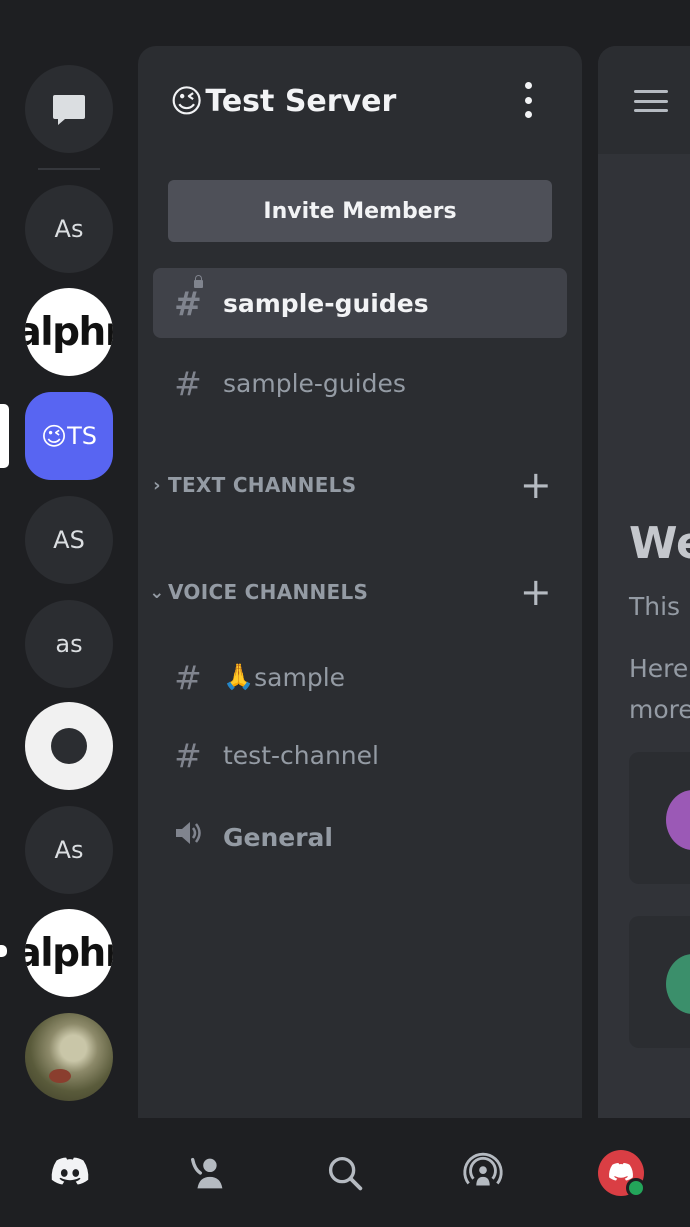 This screenshot has height=1227, width=690. I want to click on profile-tab, so click(621, 1173).